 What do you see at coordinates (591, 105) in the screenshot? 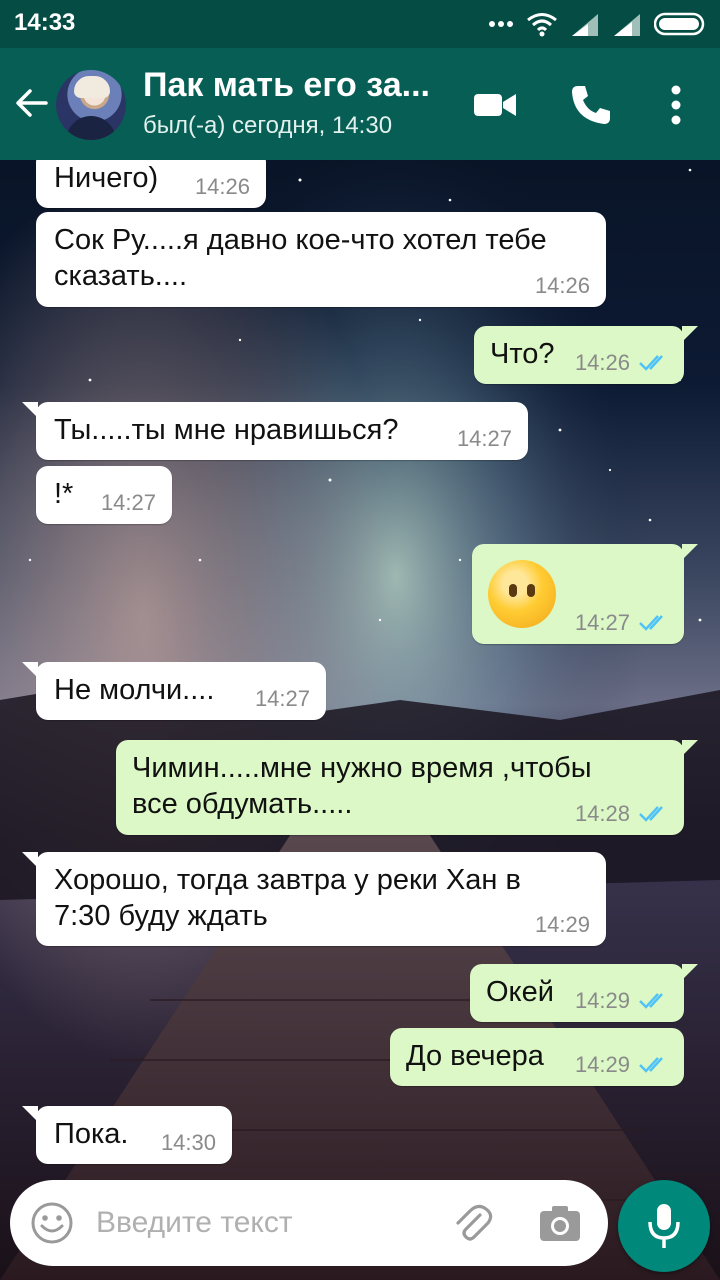
I see `phone-icon` at bounding box center [591, 105].